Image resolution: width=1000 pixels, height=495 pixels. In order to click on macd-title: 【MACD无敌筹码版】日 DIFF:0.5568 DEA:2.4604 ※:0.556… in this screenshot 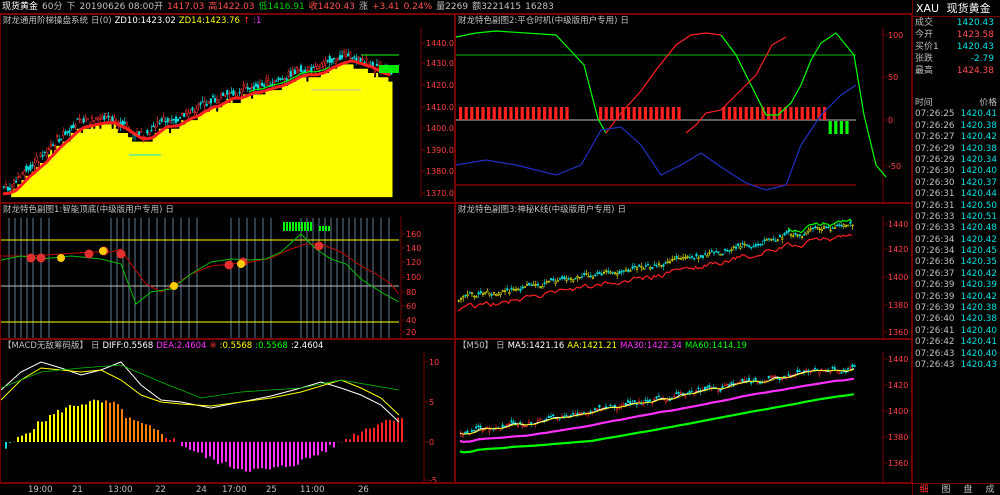, I will do `click(164, 346)`.